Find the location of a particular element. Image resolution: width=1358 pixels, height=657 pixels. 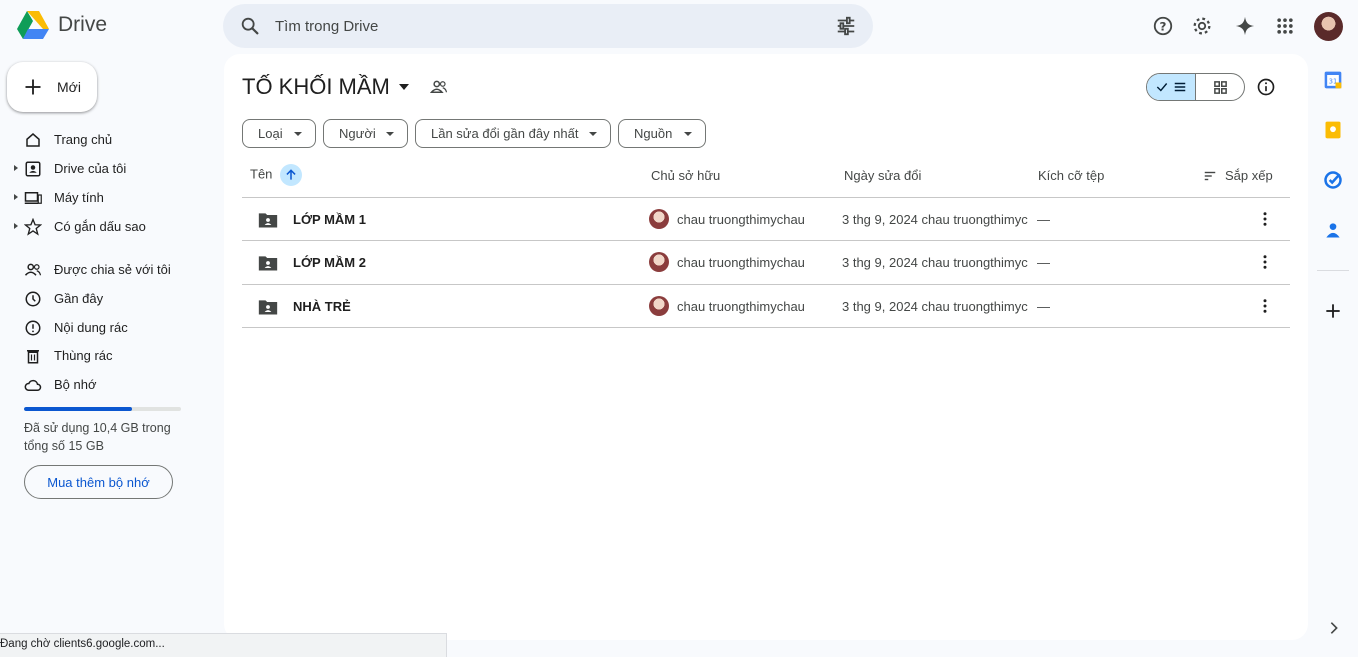

sidebar-item-my-drive: Drive của tôi is located at coordinates (105, 169).